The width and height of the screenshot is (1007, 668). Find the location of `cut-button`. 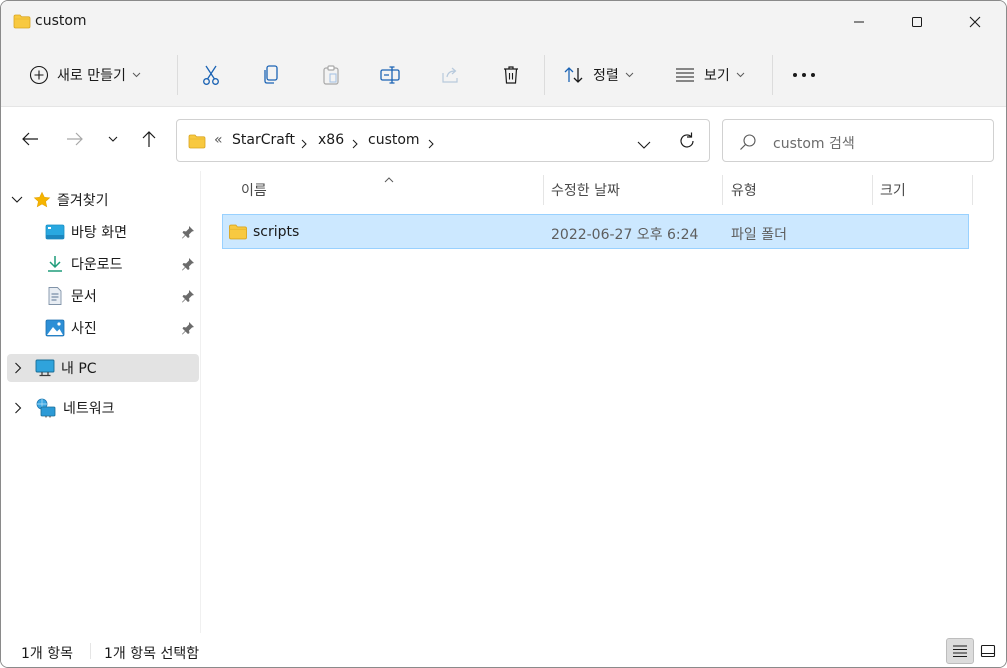

cut-button is located at coordinates (211, 75).